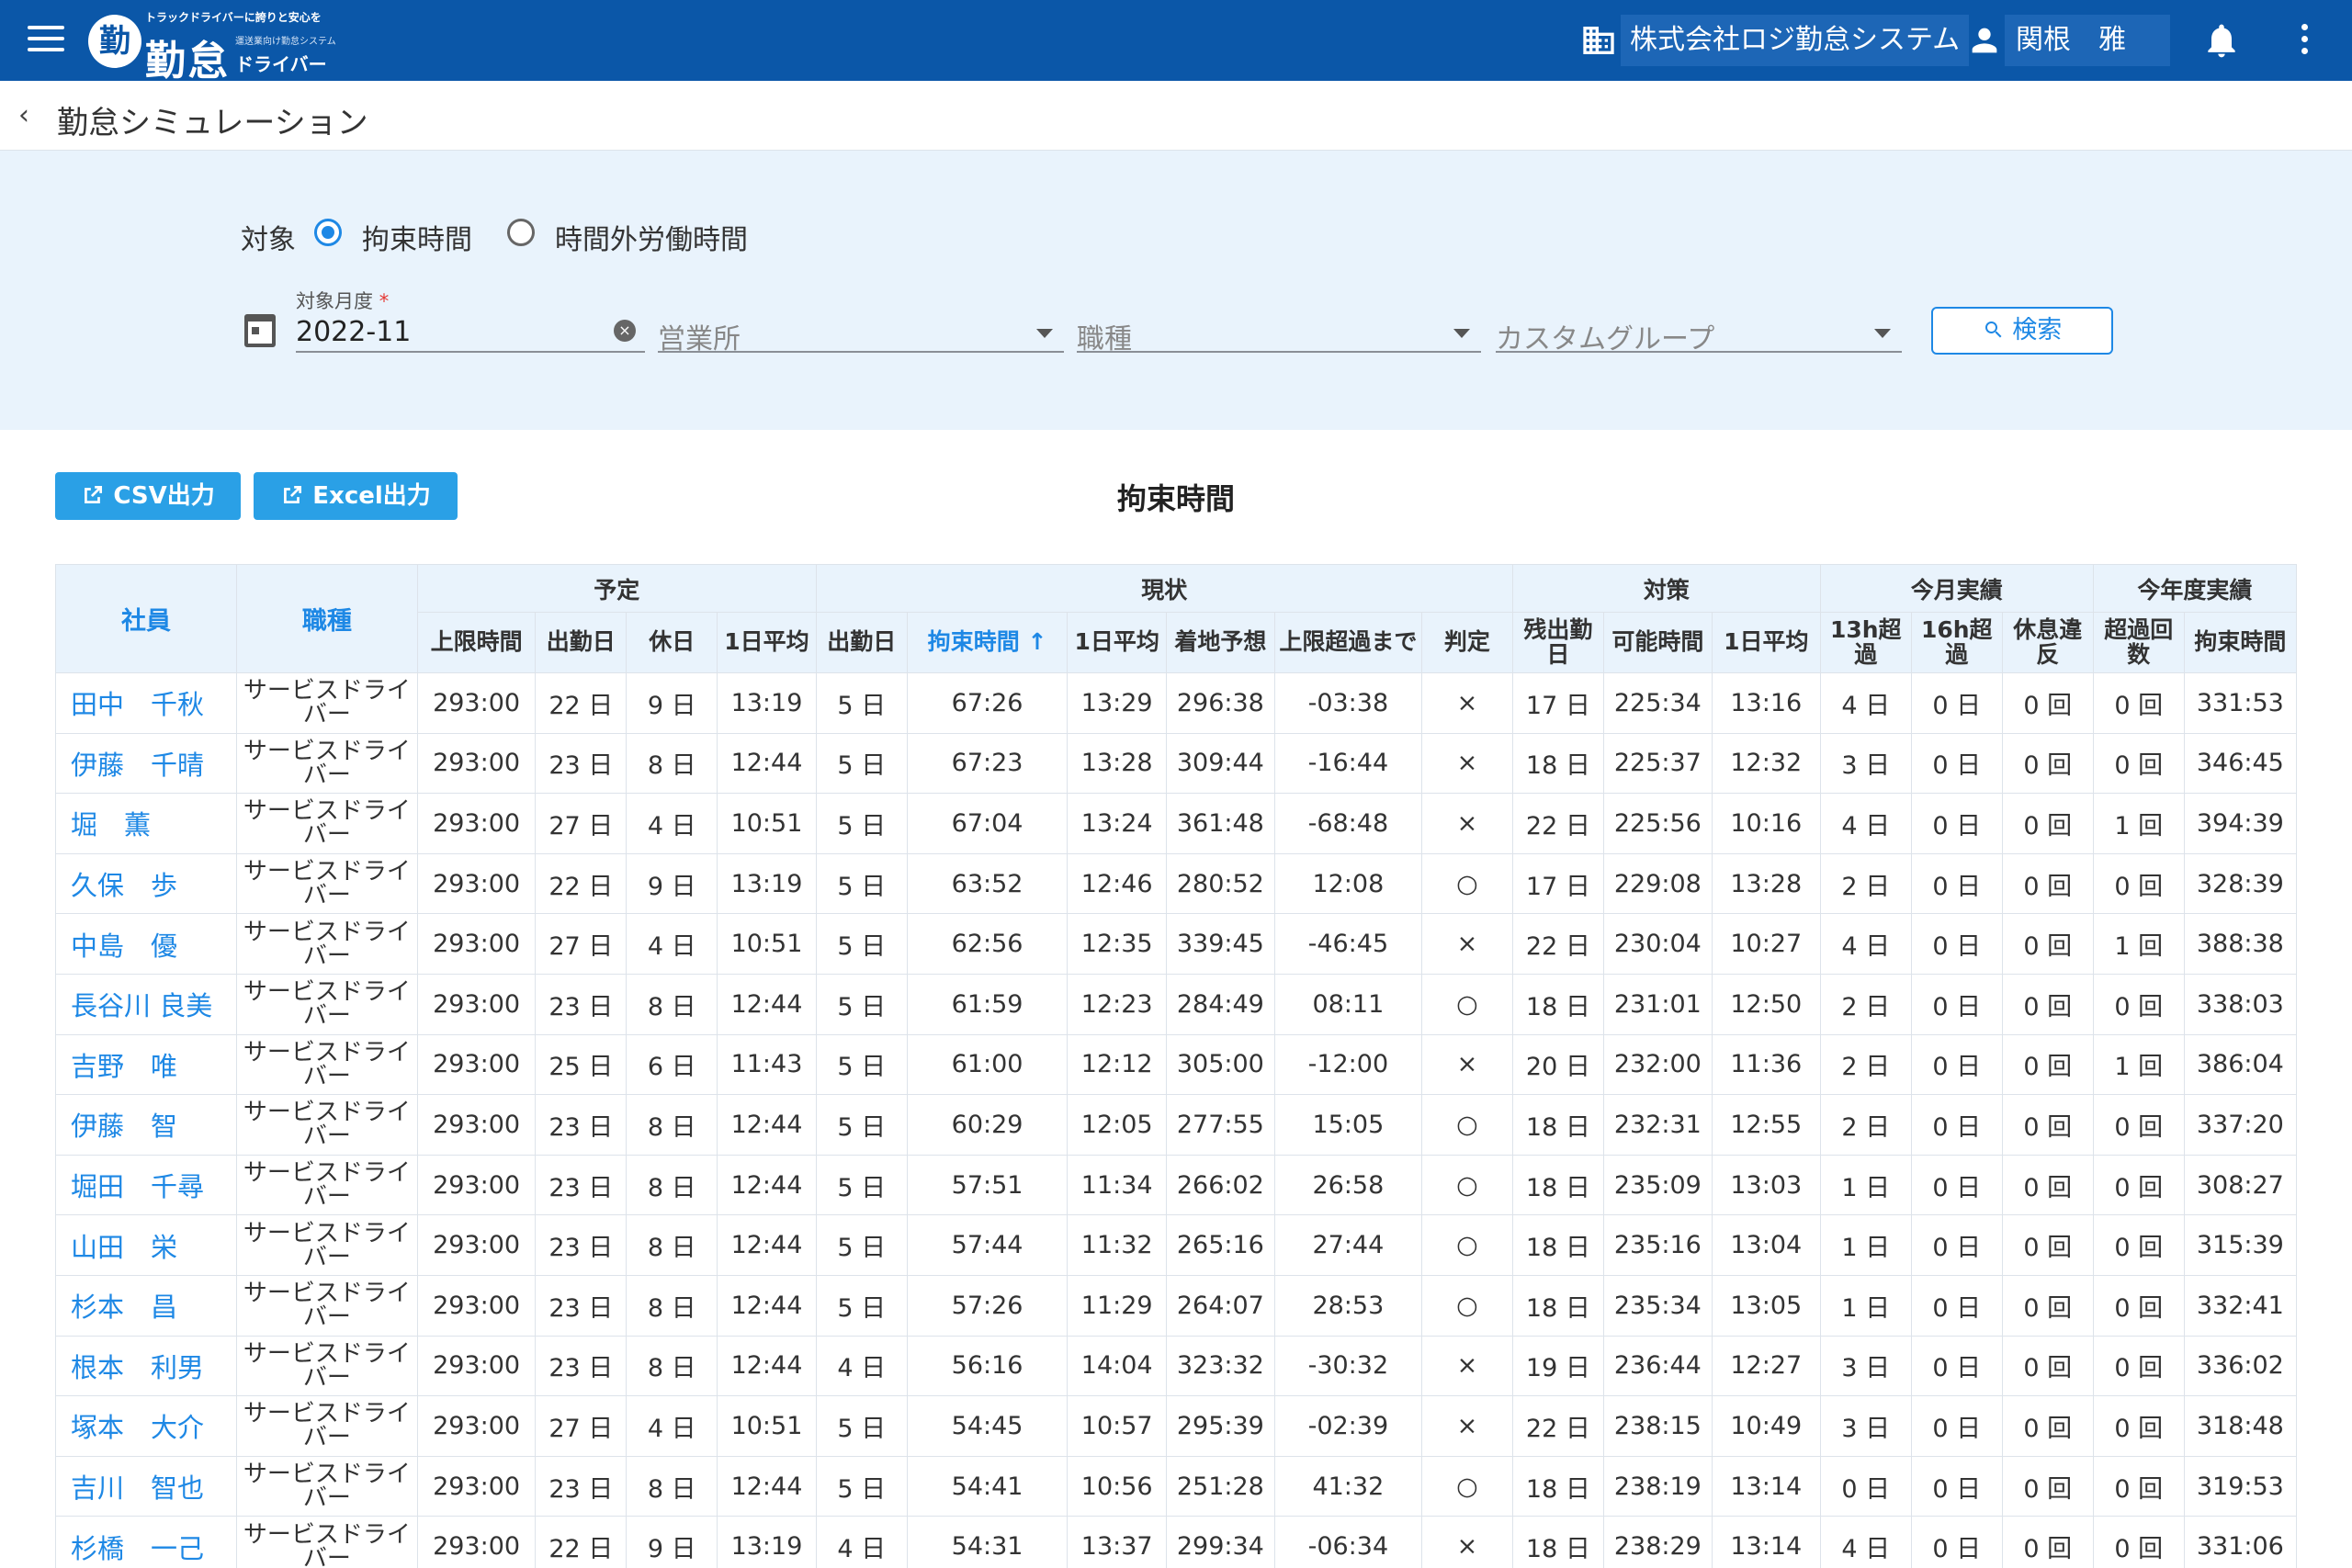 Image resolution: width=2352 pixels, height=1568 pixels. What do you see at coordinates (146, 1245) in the screenshot?
I see `employee-name-link: 山田 栄` at bounding box center [146, 1245].